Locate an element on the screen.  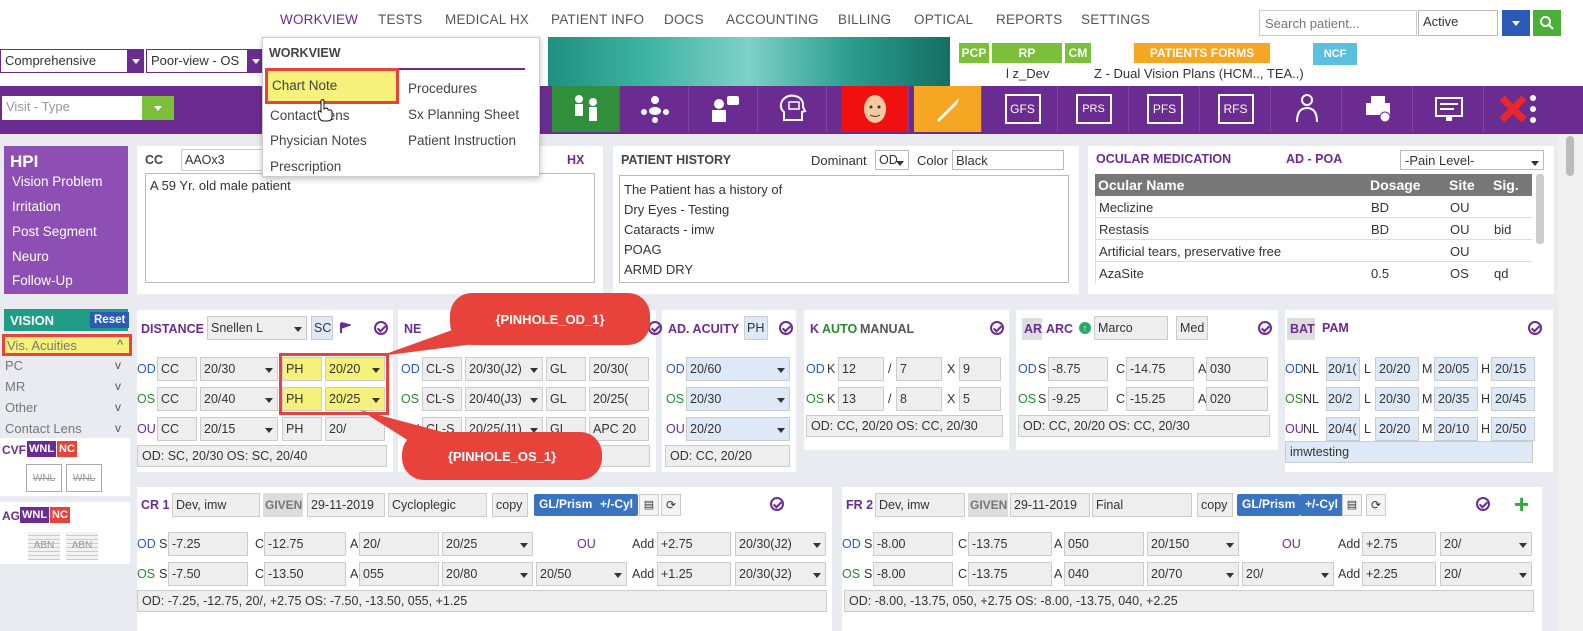
patients-forms-button: PATIENTS FORMS is located at coordinates (1202, 53).